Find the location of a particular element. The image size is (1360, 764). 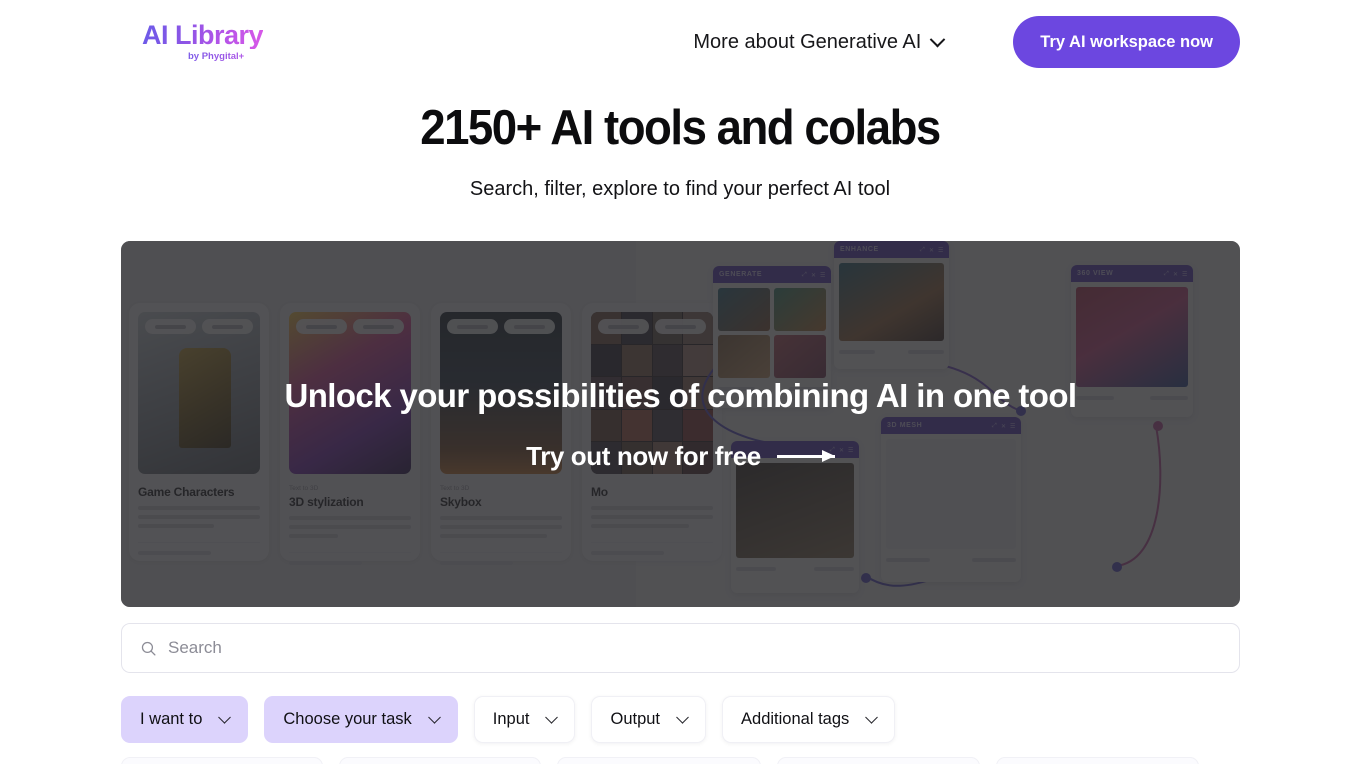

results-row-partial is located at coordinates (680, 753).